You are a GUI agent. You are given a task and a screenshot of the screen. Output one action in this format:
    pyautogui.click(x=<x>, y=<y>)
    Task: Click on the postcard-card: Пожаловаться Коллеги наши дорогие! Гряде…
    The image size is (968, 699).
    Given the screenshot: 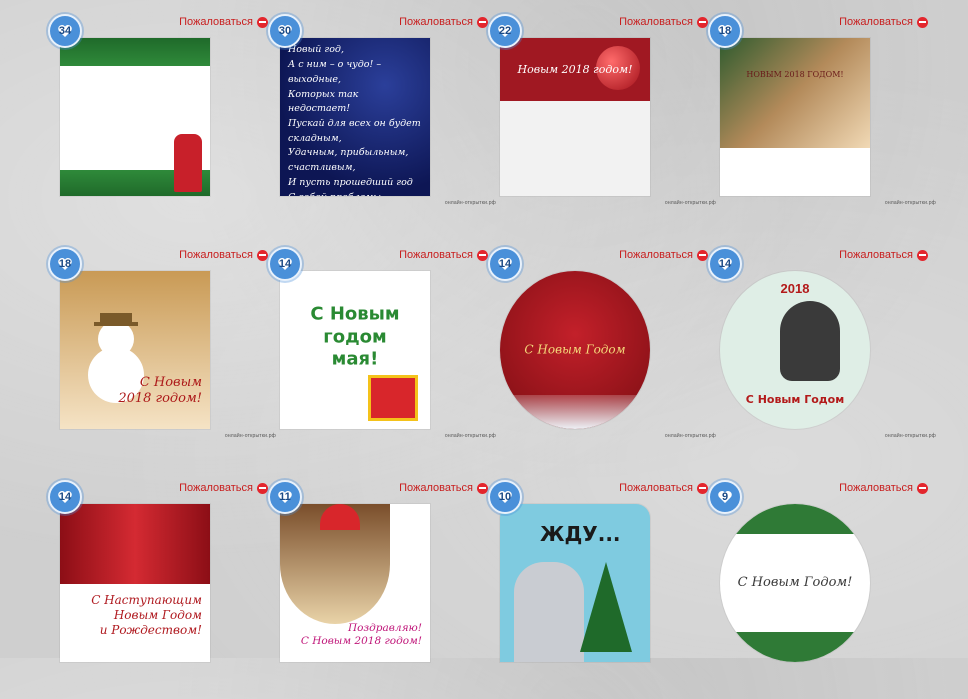 What is the action you would take?
    pyautogui.click(x=382, y=116)
    